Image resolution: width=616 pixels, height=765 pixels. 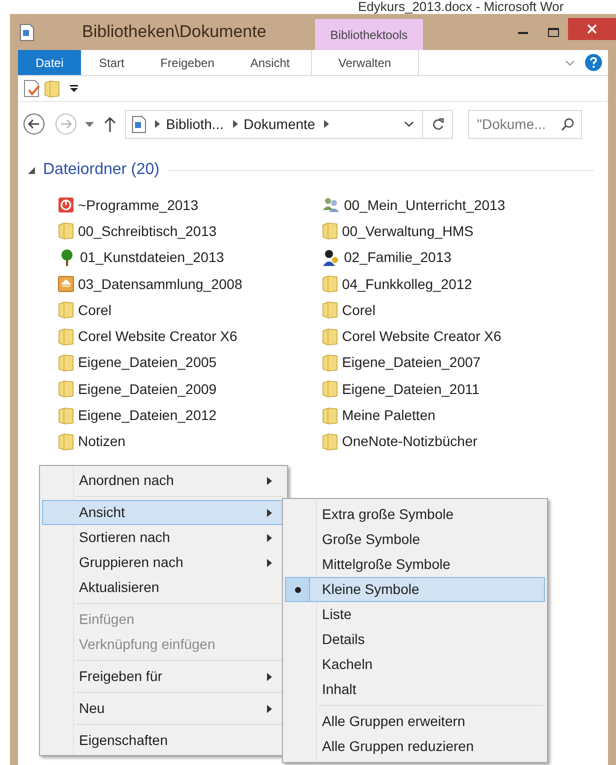 What do you see at coordinates (463, 284) in the screenshot?
I see `folder-item: 04_Funkkolleg_2012` at bounding box center [463, 284].